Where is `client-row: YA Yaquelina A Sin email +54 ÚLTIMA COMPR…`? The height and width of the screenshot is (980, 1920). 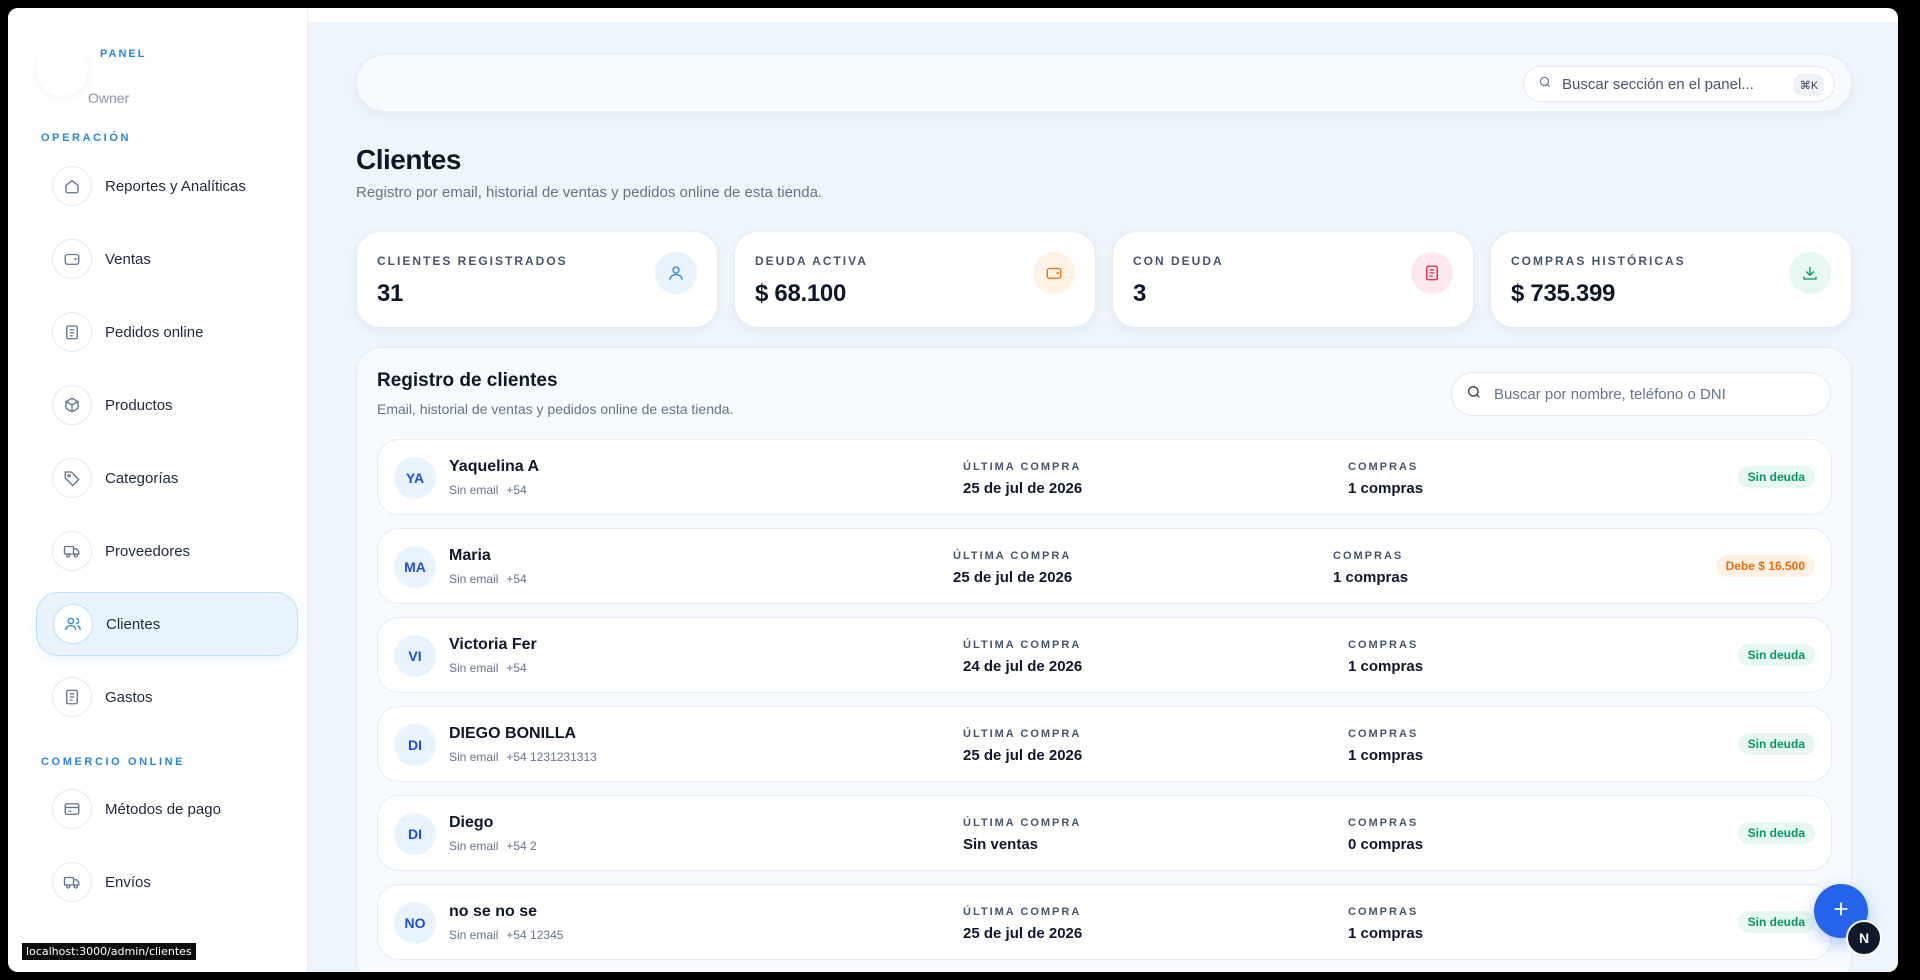 client-row: YA Yaquelina A Sin email +54 ÚLTIMA COMPR… is located at coordinates (1104, 477).